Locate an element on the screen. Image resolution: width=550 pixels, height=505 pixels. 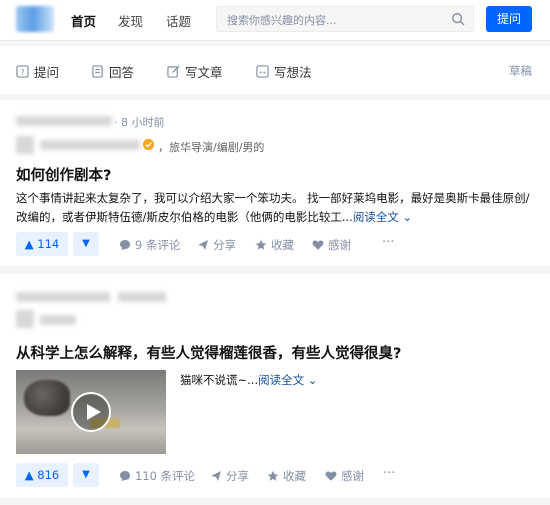
nav-discover: 发现 is located at coordinates (130, 20).